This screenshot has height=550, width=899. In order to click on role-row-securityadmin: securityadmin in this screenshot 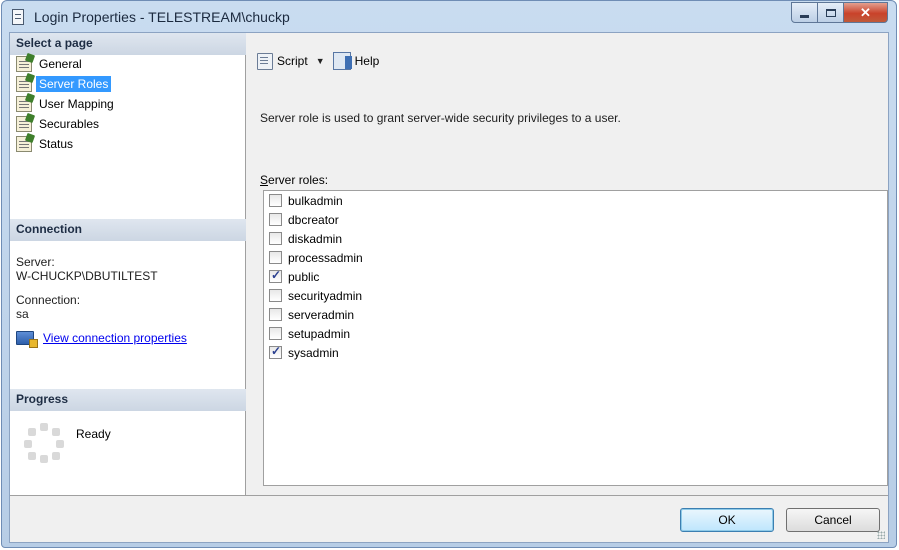, I will do `click(575, 295)`.